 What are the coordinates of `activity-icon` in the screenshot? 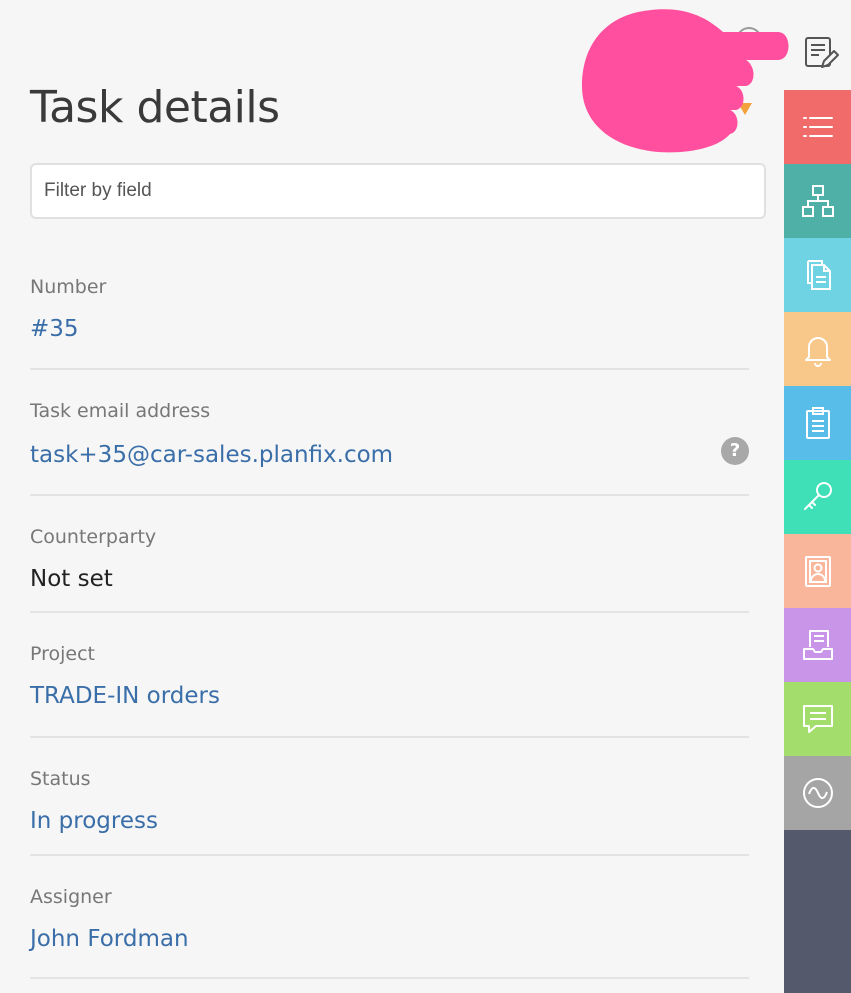 It's located at (817, 793).